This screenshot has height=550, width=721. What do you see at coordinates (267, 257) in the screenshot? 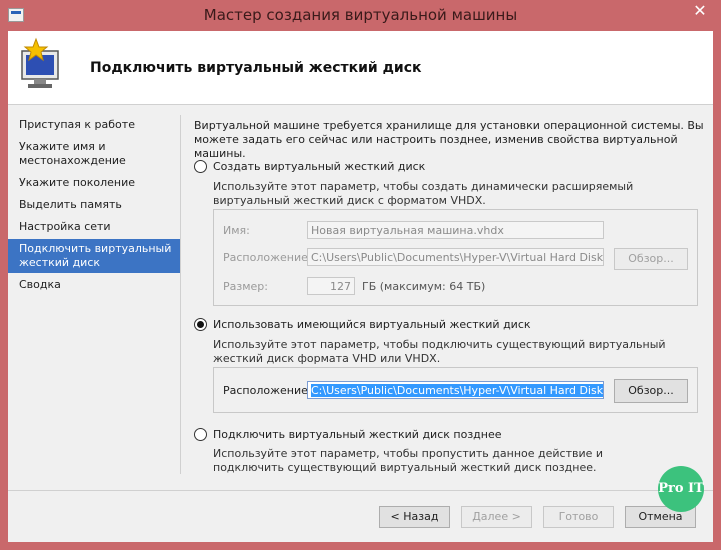
I see `create-location-label: Расположение:` at bounding box center [267, 257].